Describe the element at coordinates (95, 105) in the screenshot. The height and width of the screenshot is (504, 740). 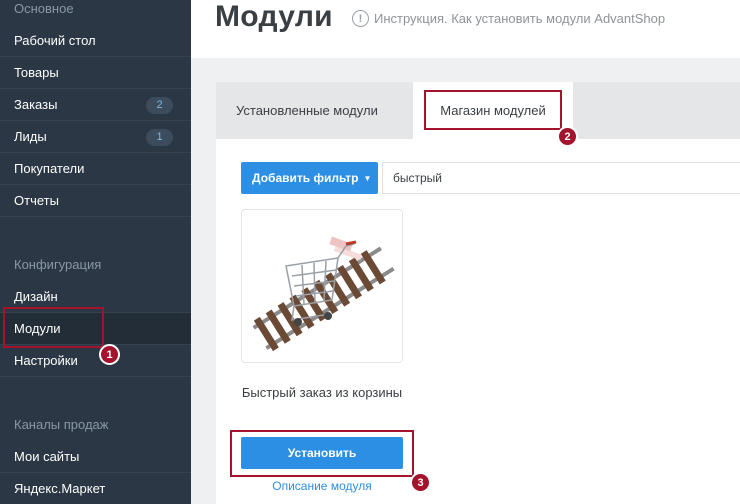
I see `sidebar-item-orders: Заказы 2` at that location.